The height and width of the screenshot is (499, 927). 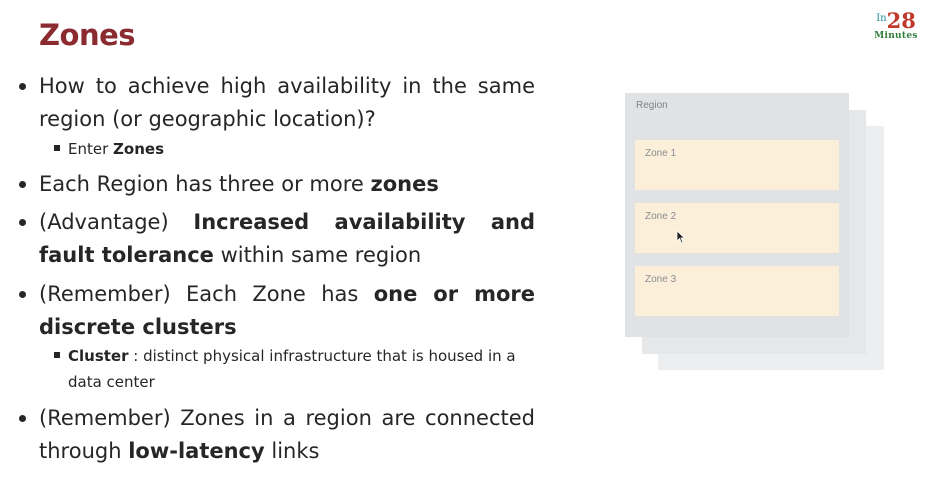 What do you see at coordinates (138, 149) in the screenshot?
I see `bold-text: Zones` at bounding box center [138, 149].